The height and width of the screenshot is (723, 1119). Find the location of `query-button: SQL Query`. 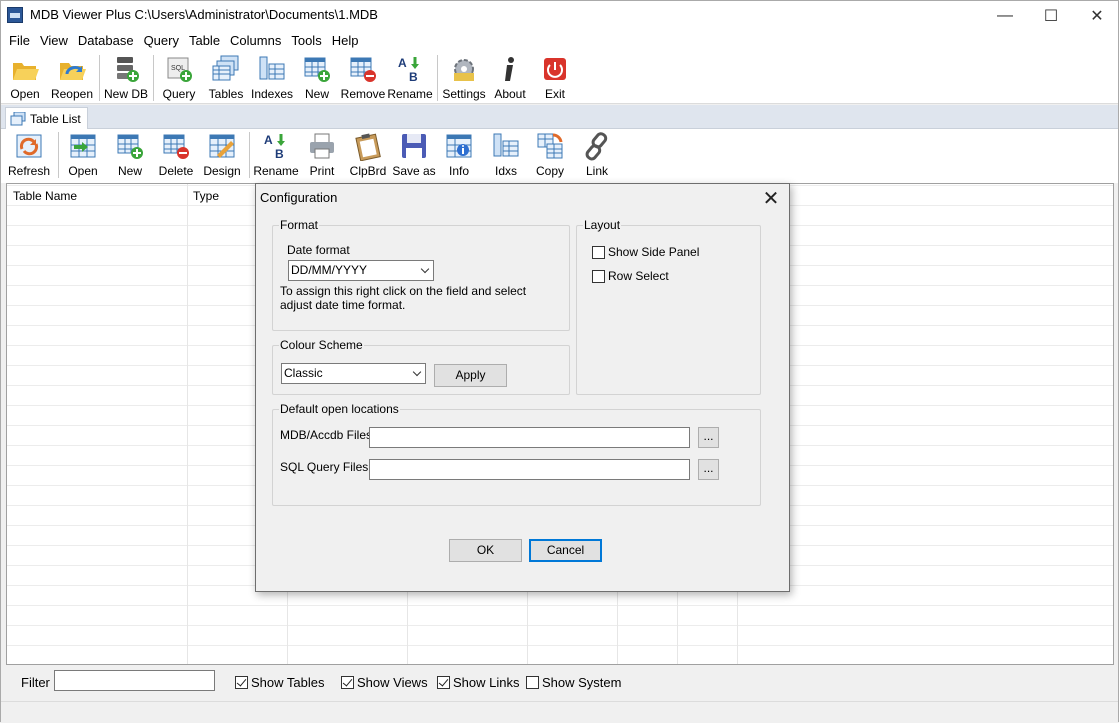

query-button: SQL Query is located at coordinates (179, 79).